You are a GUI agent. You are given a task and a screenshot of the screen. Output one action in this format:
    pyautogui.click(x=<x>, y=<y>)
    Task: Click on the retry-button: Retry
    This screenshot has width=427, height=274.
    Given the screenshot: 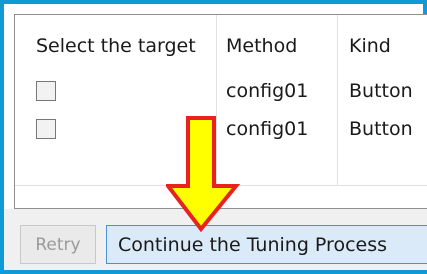 What is the action you would take?
    pyautogui.click(x=58, y=244)
    